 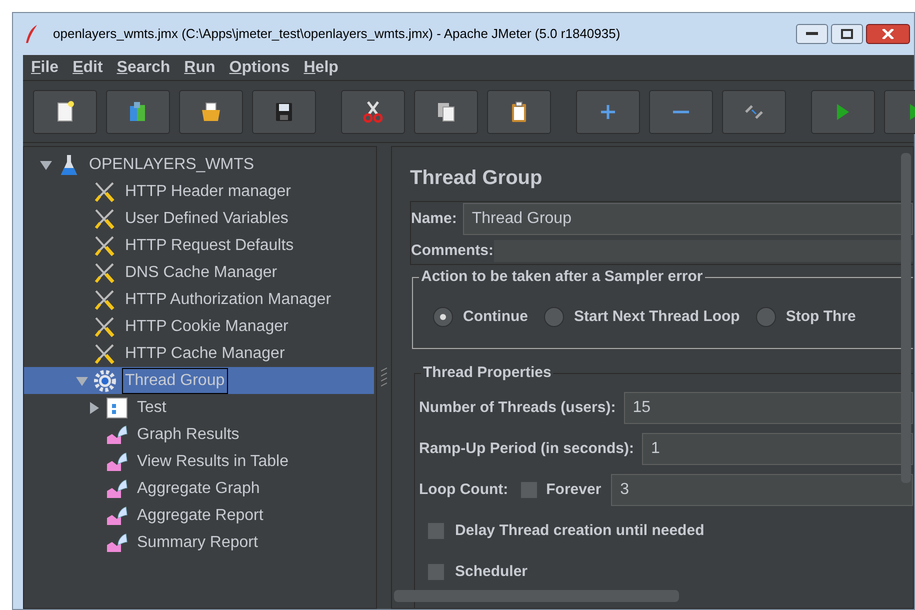 I want to click on menu-item: Run, so click(x=200, y=68).